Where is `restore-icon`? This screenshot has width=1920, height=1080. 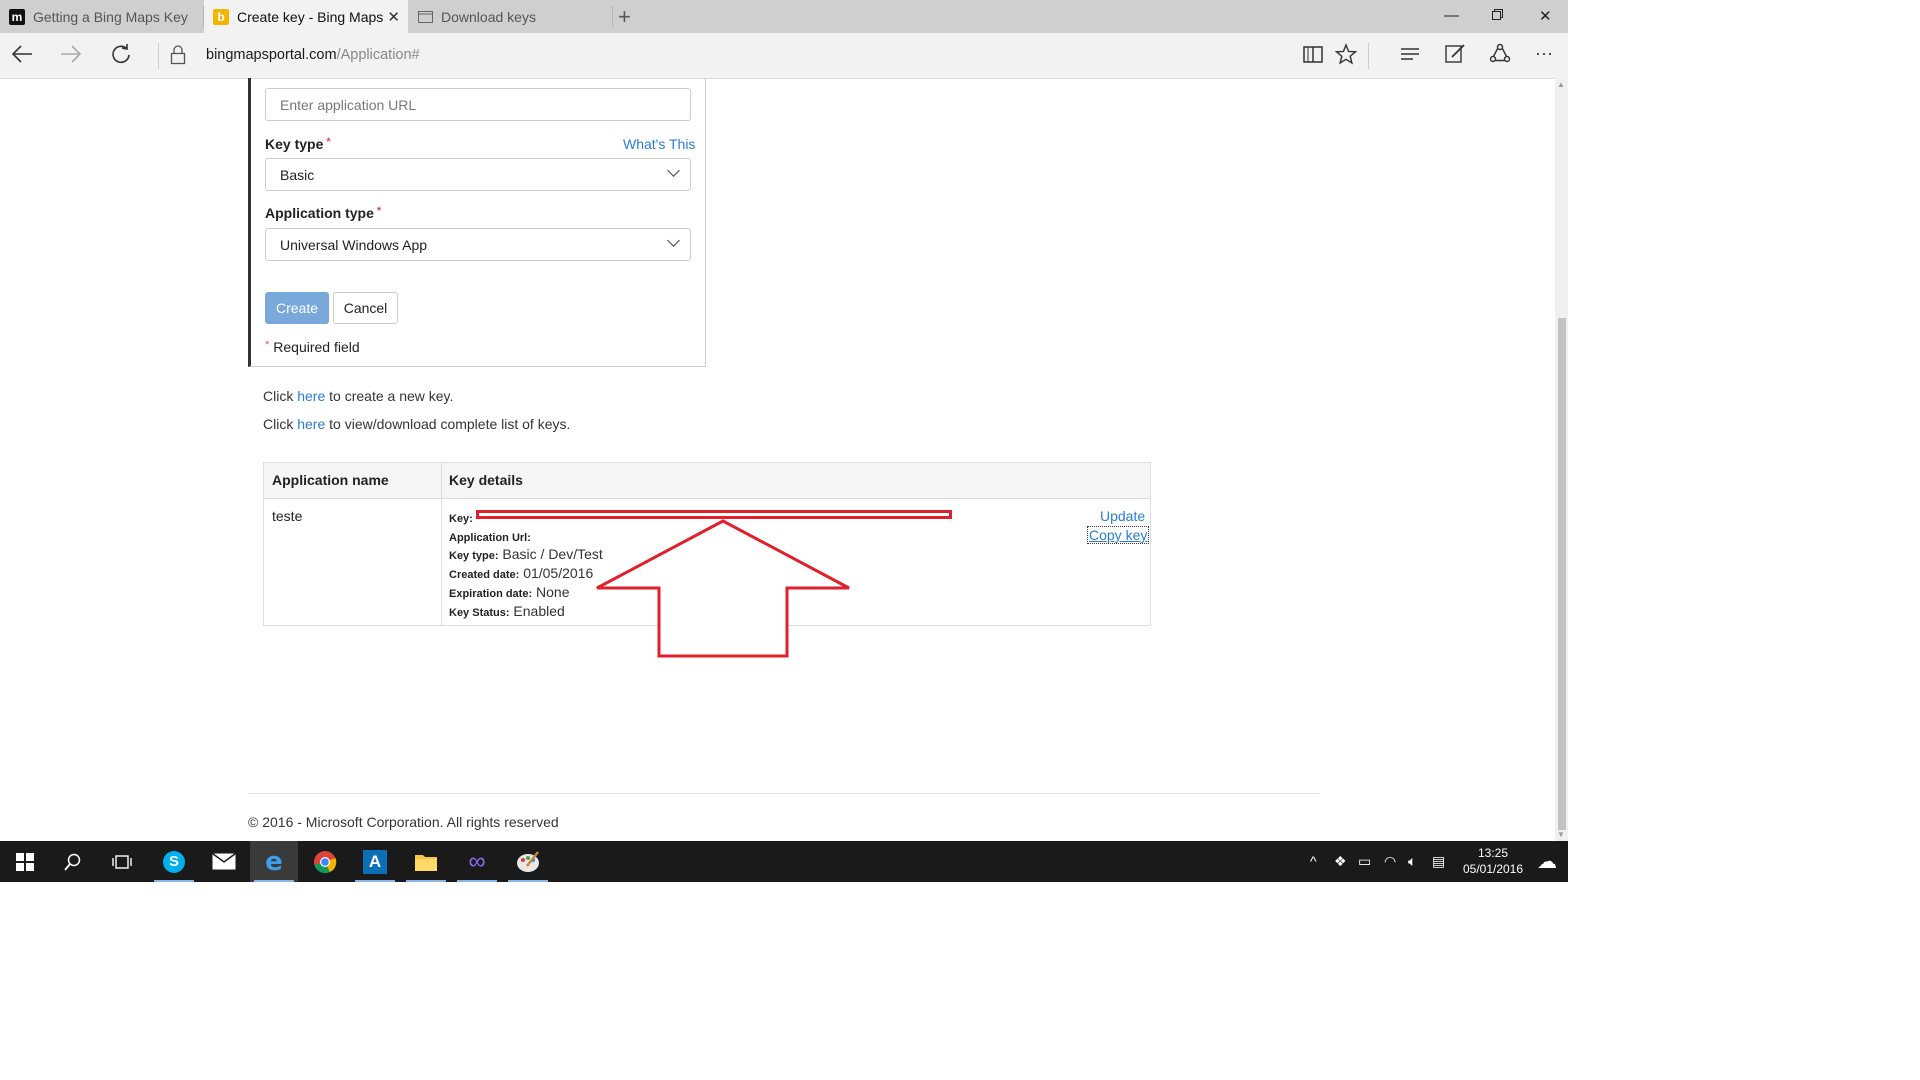 restore-icon is located at coordinates (1497, 15).